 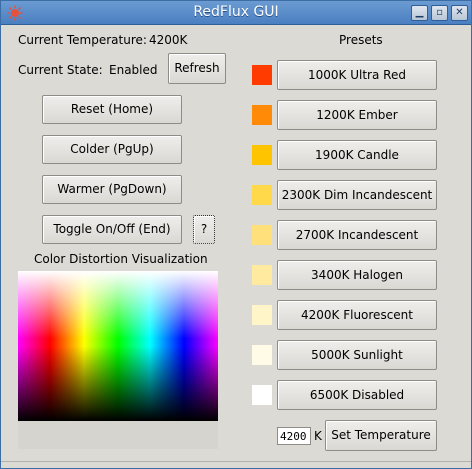 What do you see at coordinates (262, 75) in the screenshot?
I see `preset-swatch-1000k` at bounding box center [262, 75].